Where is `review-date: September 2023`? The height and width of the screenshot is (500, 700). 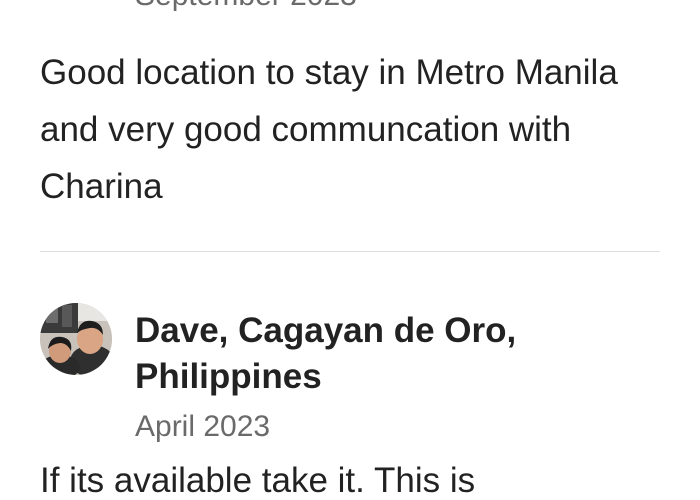 review-date: September 2023 is located at coordinates (246, 7).